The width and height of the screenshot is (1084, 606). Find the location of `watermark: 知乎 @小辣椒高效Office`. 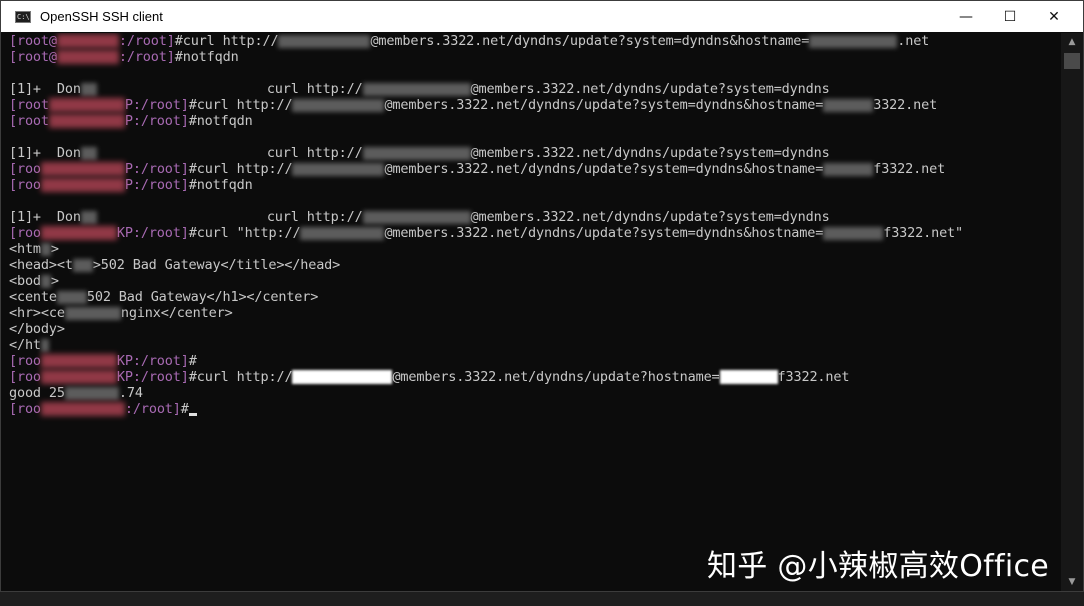

watermark: 知乎 @小辣椒高效Office is located at coordinates (878, 566).